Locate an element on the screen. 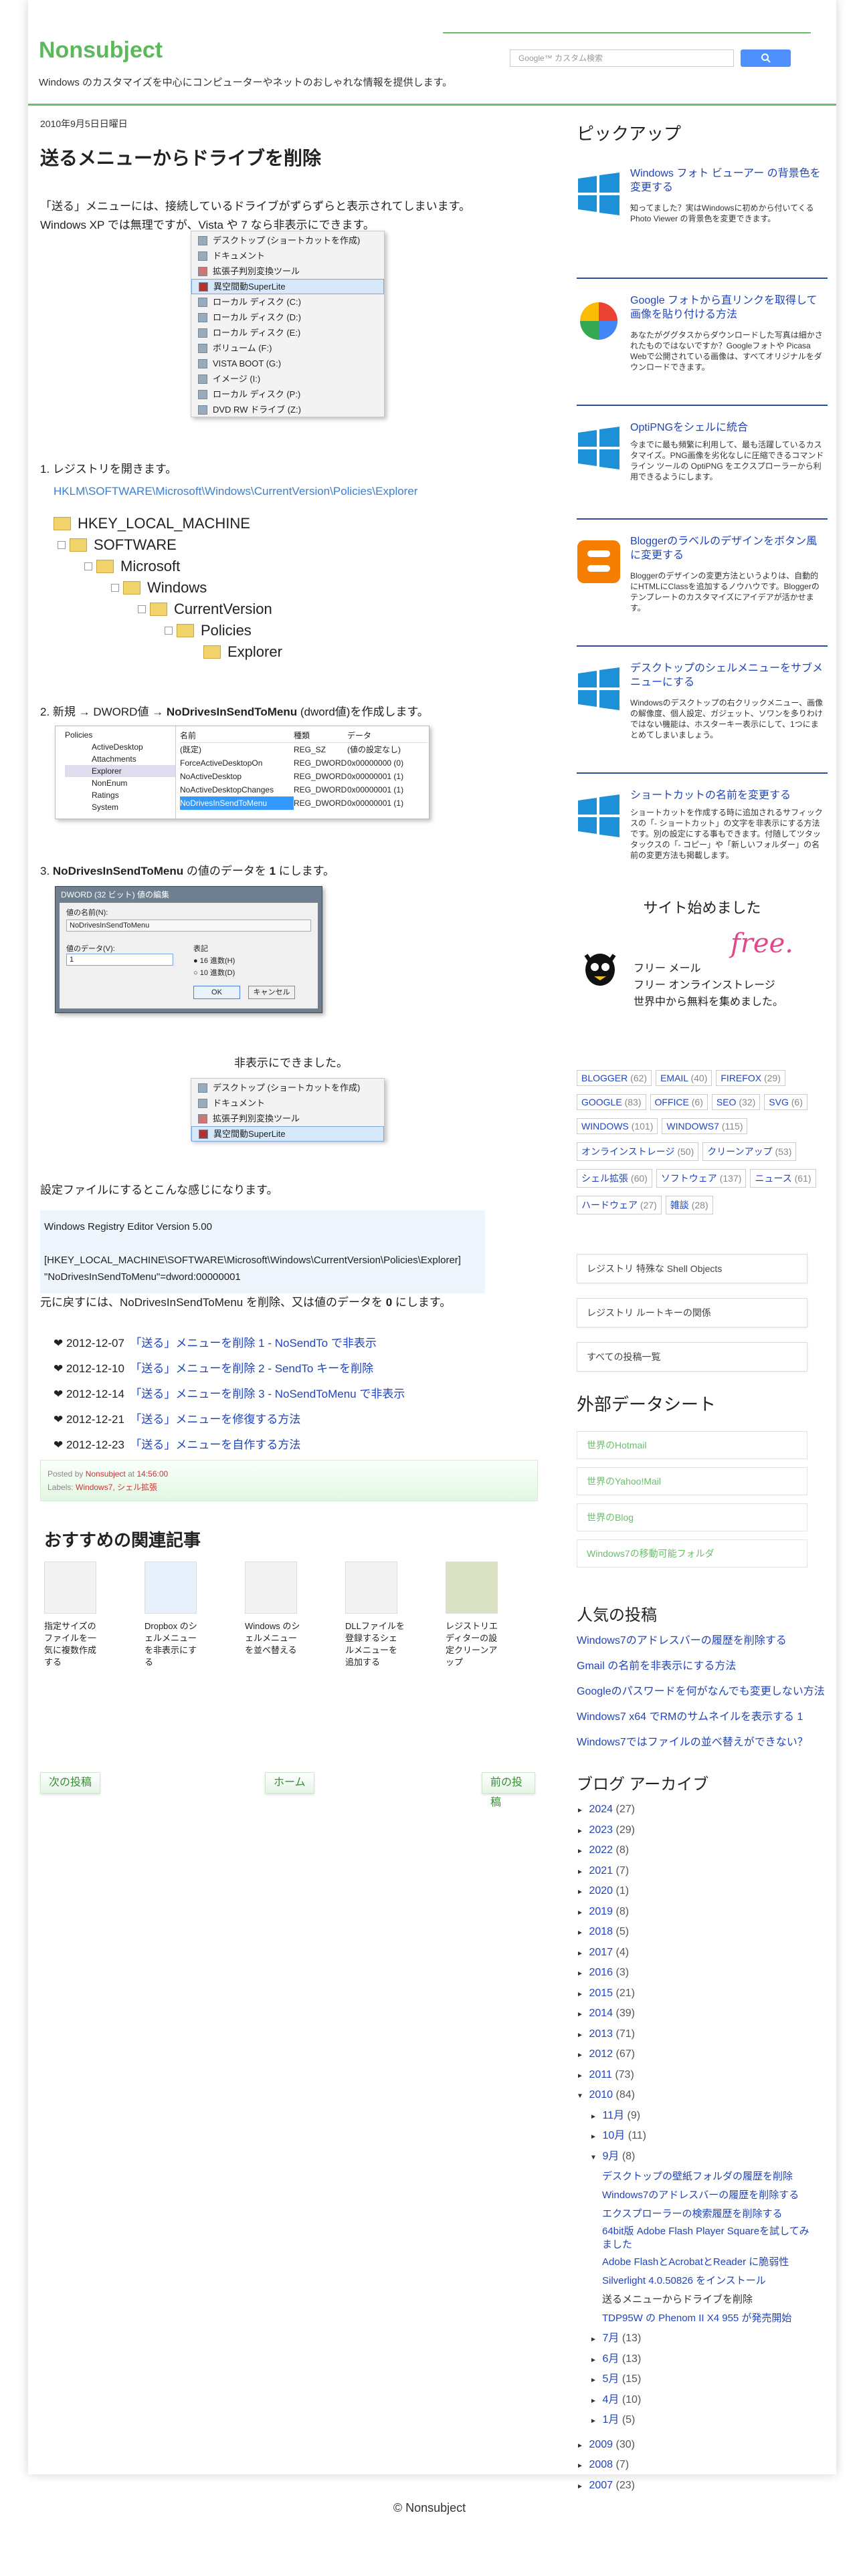  archive-month: ► 6月 (13) is located at coordinates (704, 2360).